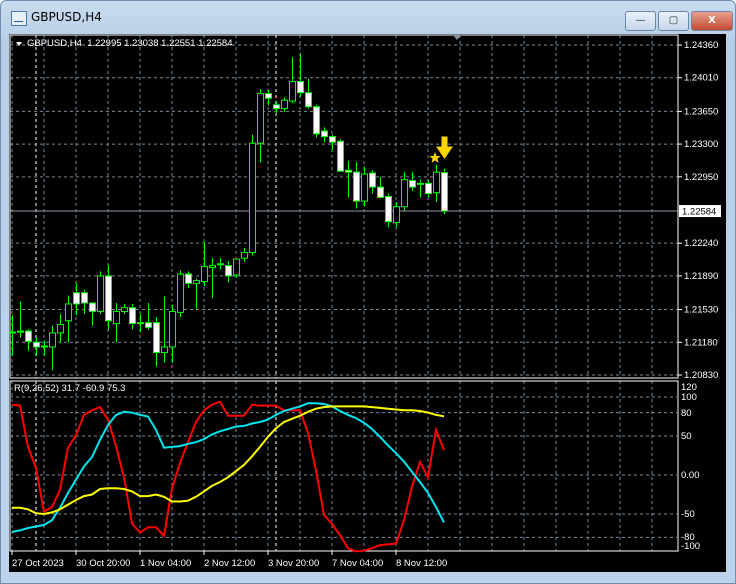  I want to click on time-axis-label: 3 Nov 20:00, so click(293, 563).